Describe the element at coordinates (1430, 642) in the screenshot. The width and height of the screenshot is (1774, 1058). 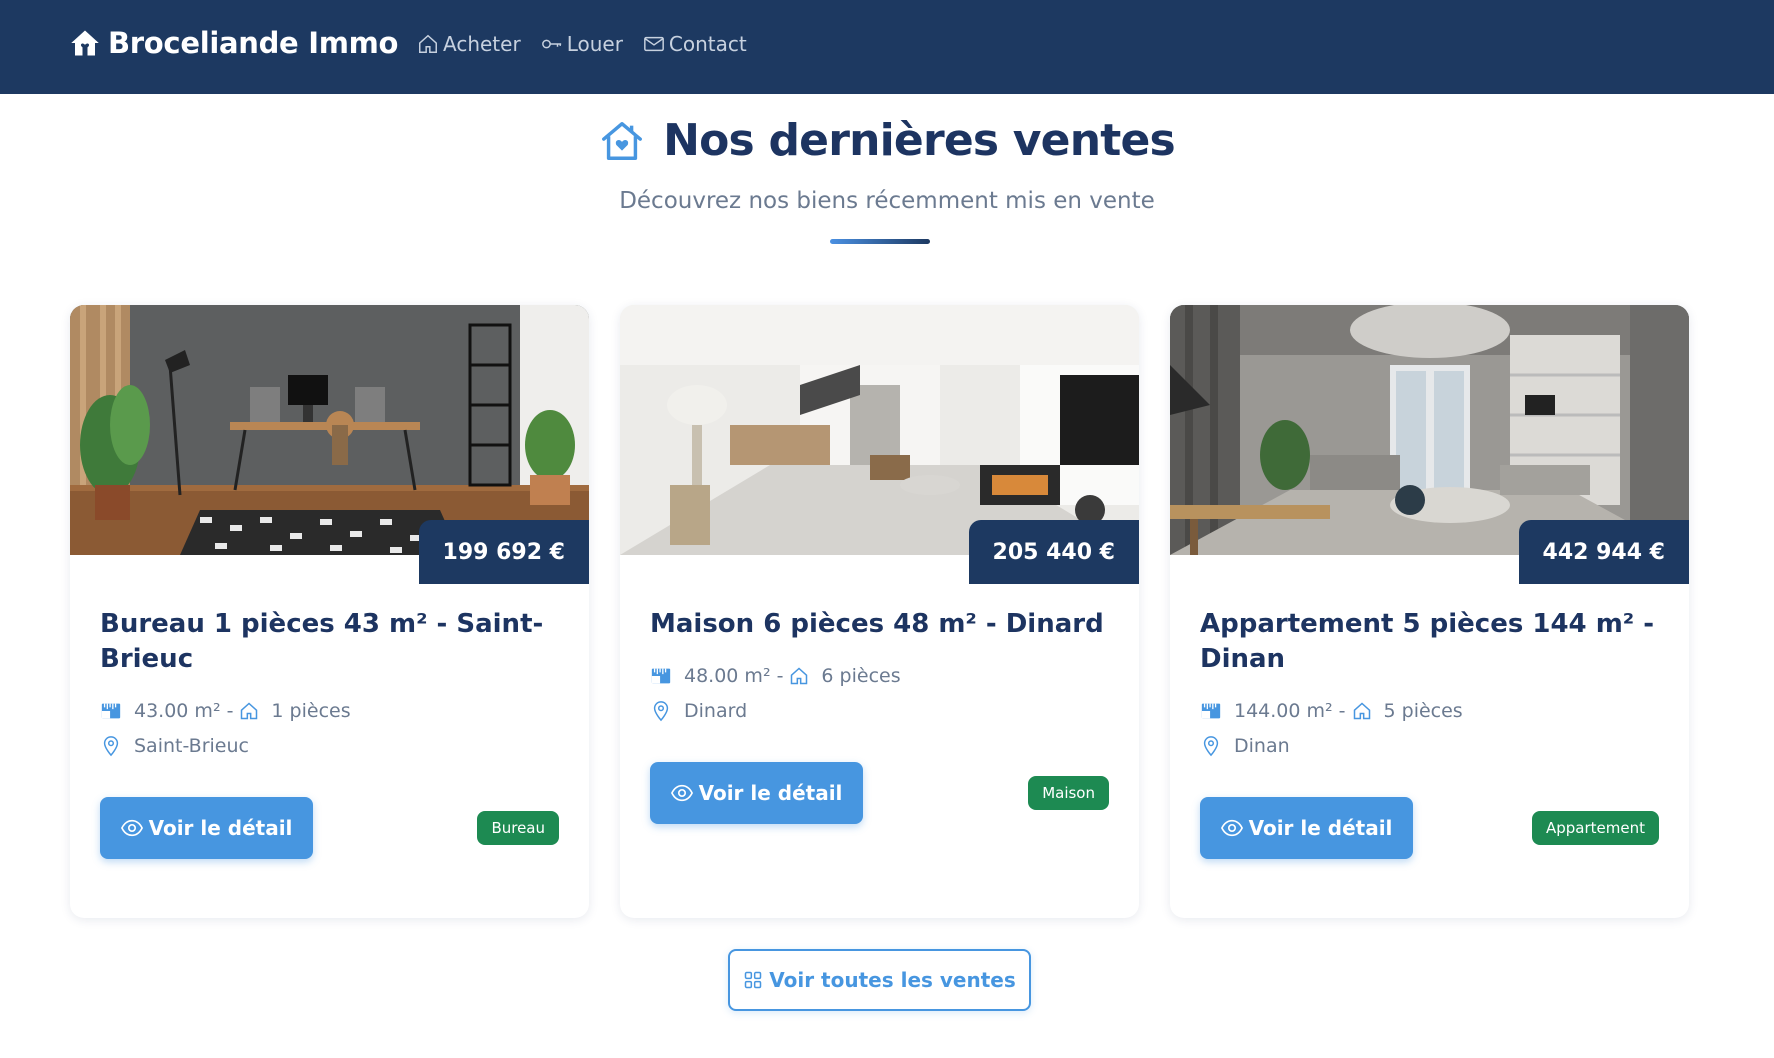
I see `card-title: Appartement 5 pièces 144 m² - Dinan` at that location.